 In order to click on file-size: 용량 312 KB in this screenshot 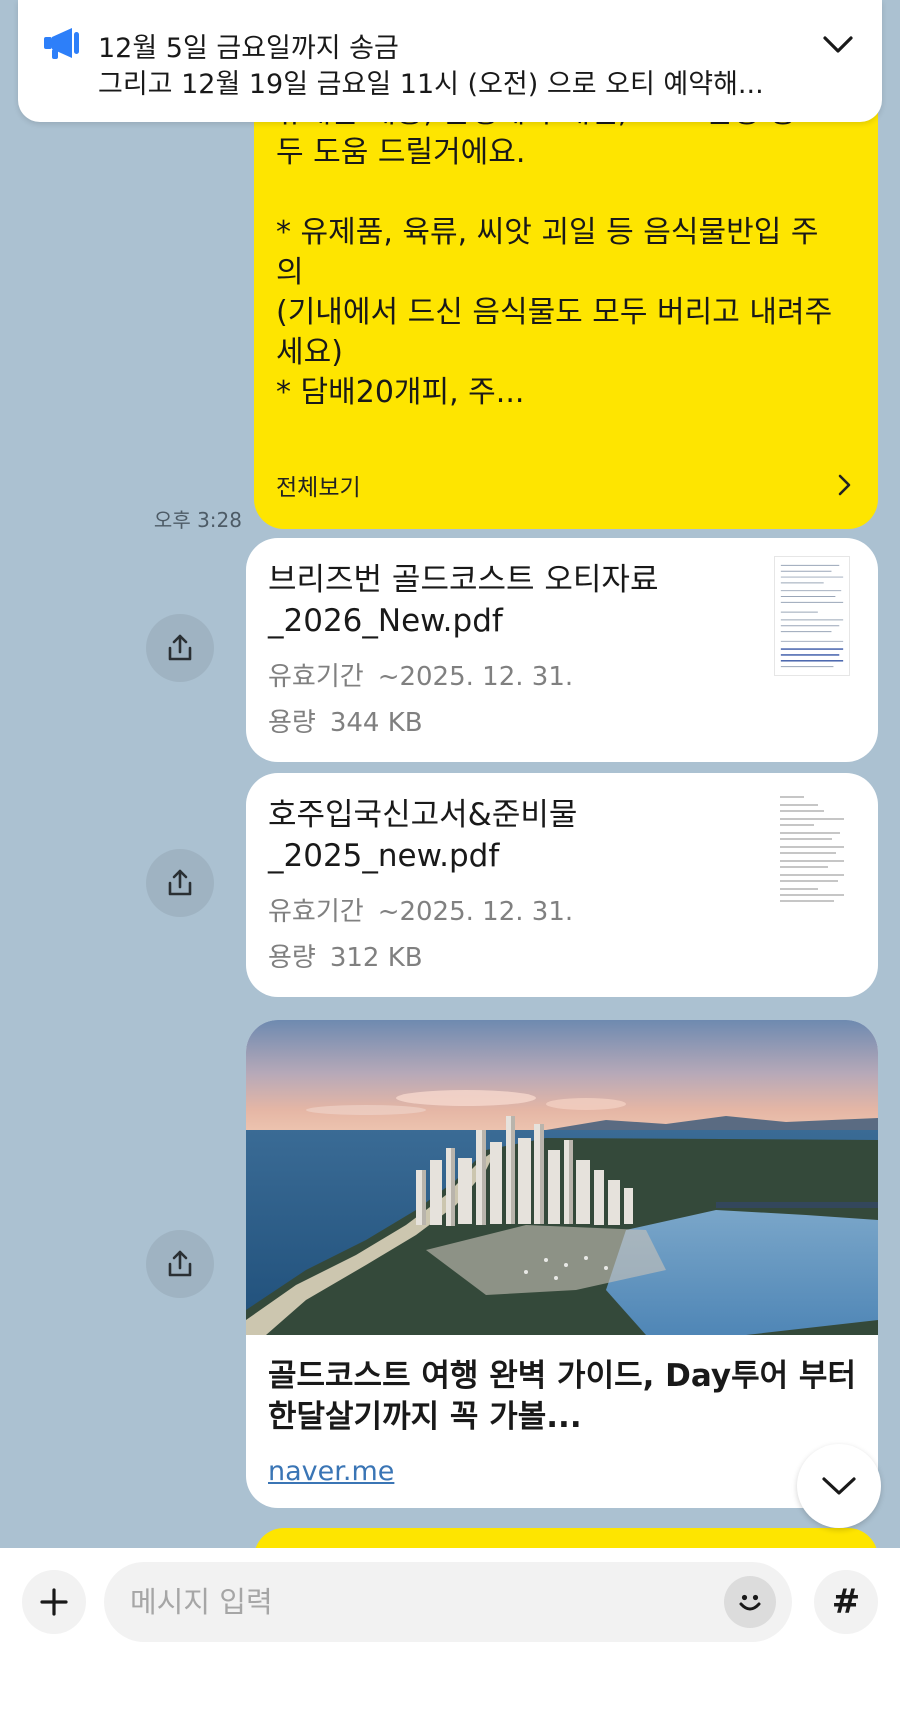, I will do `click(345, 955)`.